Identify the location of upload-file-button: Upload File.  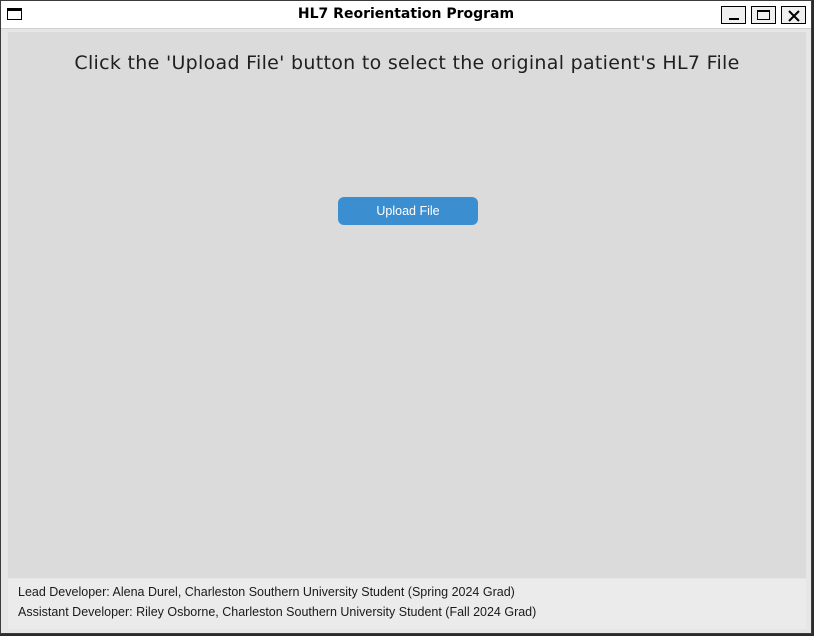
(408, 211).